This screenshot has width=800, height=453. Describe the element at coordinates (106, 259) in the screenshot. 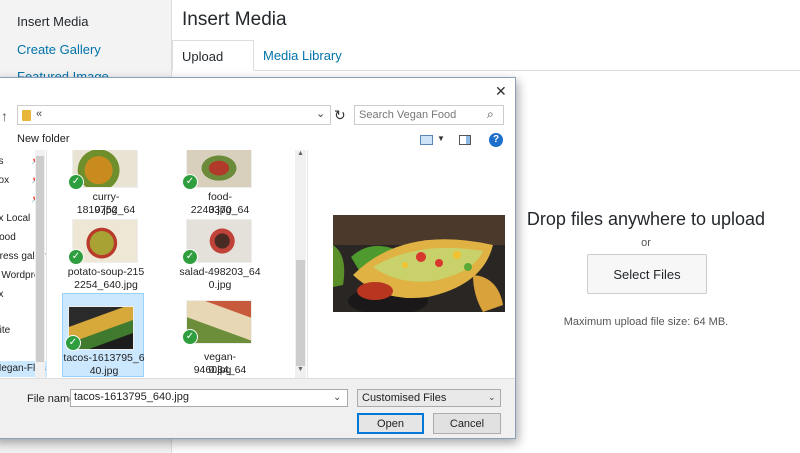

I see `file-item-potato-soup: ✓ potato-soup-215 2254_640.jpg` at that location.